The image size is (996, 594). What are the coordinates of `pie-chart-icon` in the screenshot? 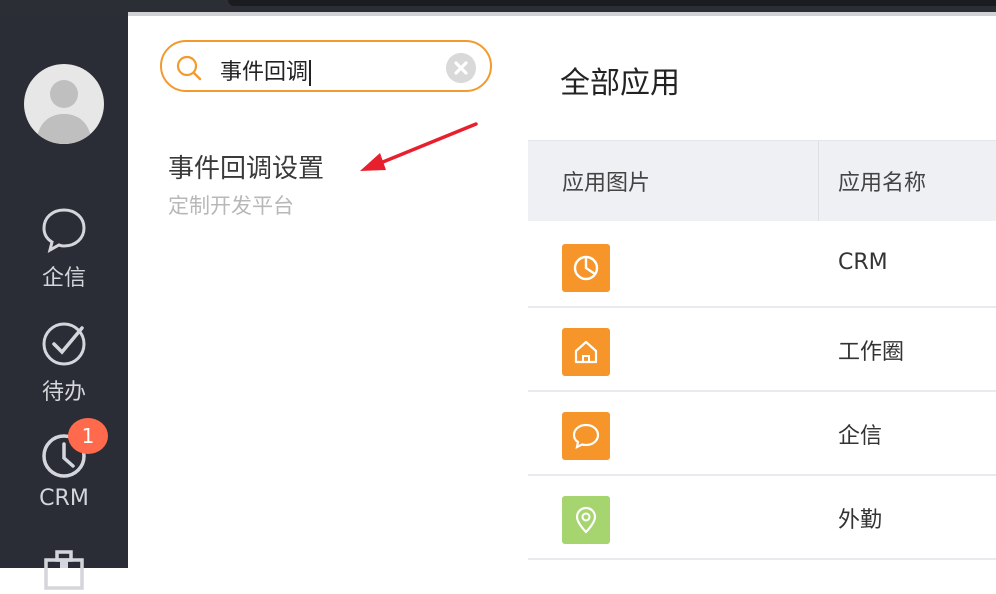 It's located at (586, 268).